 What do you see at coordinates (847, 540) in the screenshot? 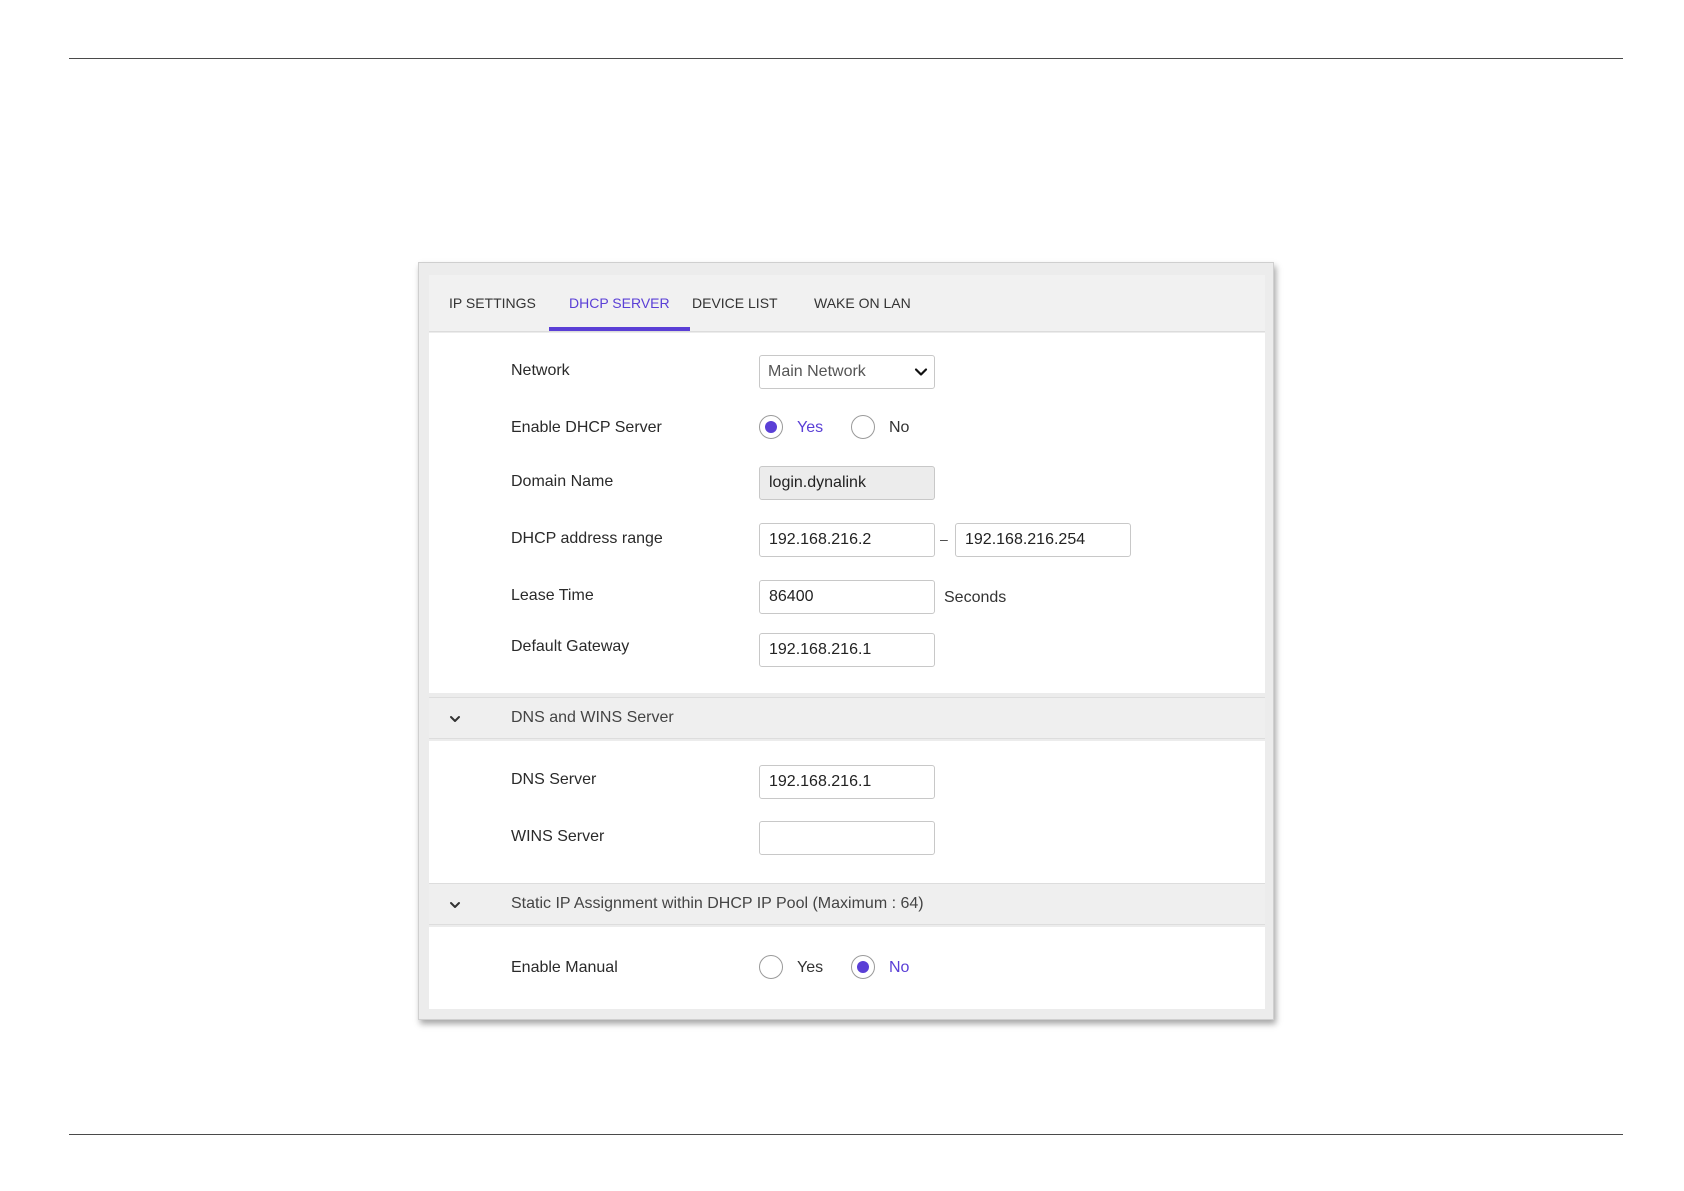
I see `dhcp-range-start-input: 192.168.216.2` at bounding box center [847, 540].